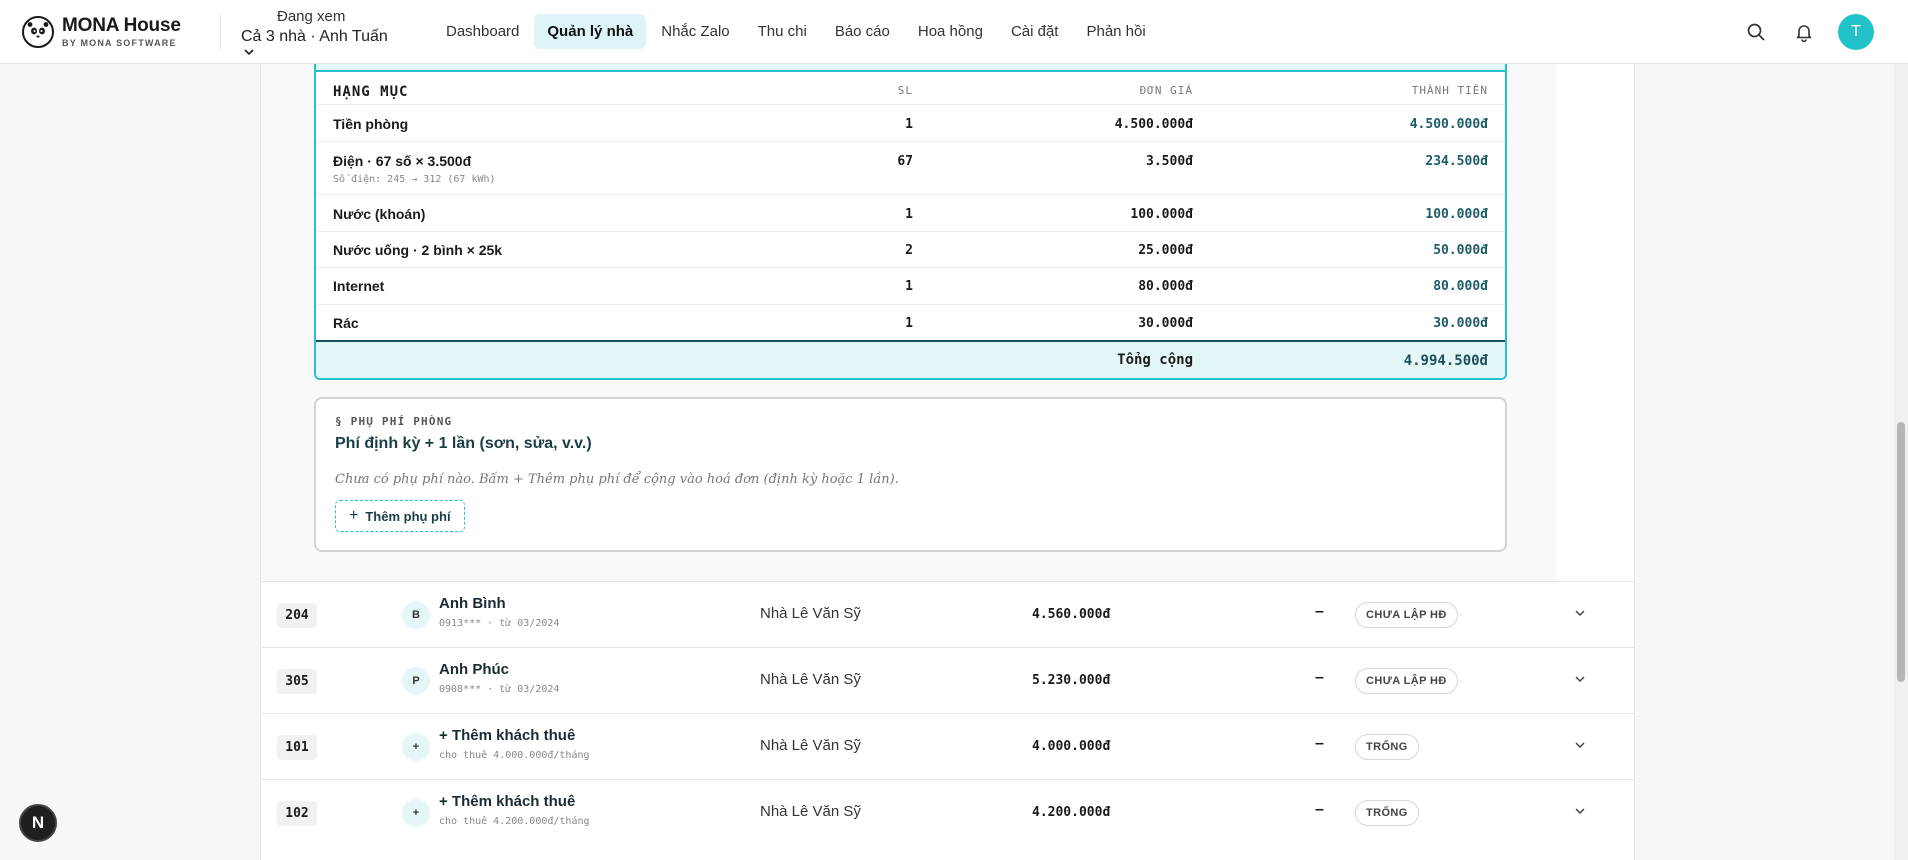  I want to click on brand-name: MONA House, so click(121, 25).